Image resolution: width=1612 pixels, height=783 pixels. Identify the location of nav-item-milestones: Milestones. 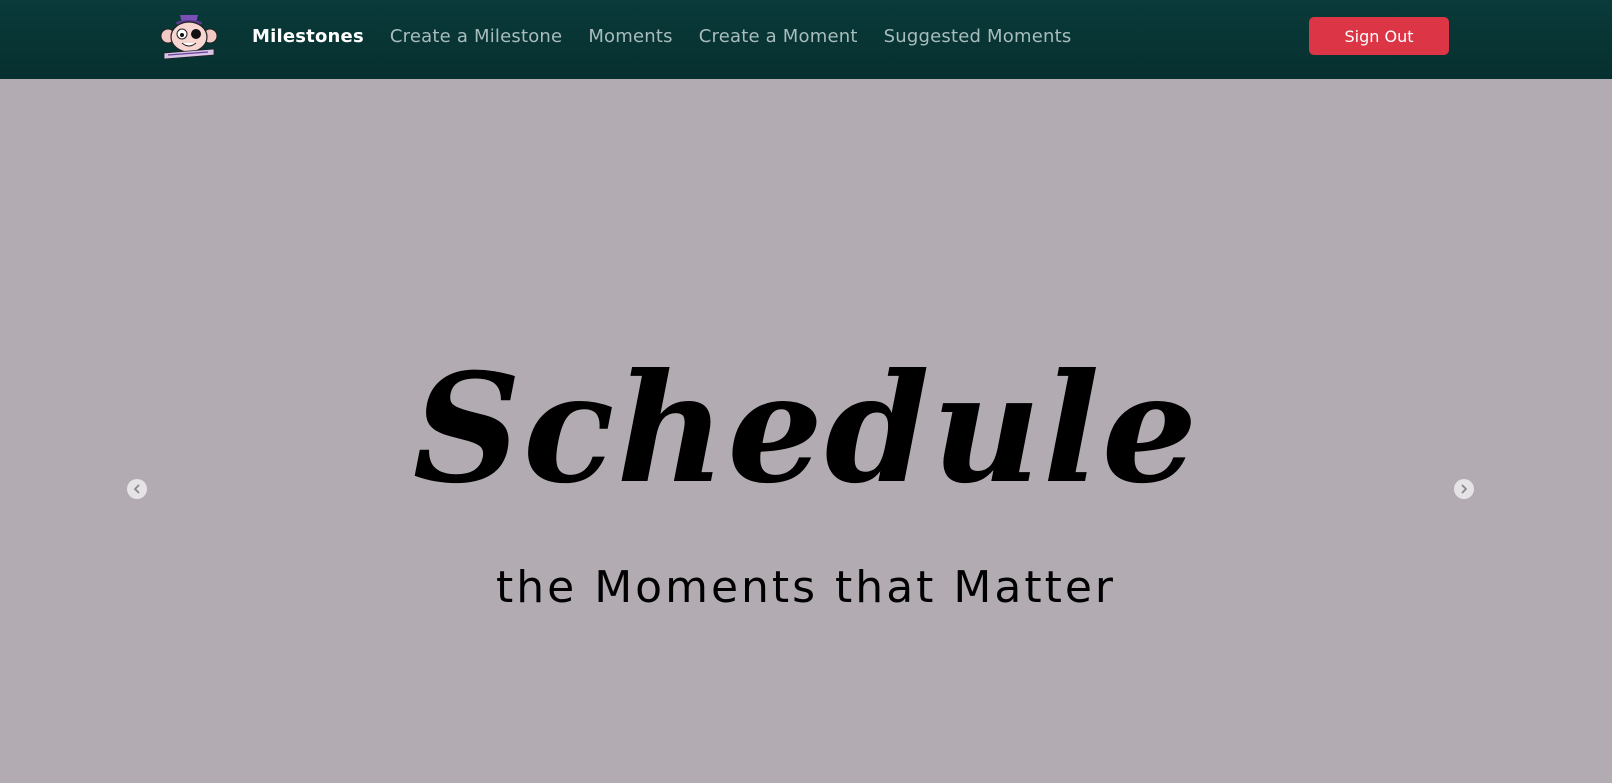
(308, 36).